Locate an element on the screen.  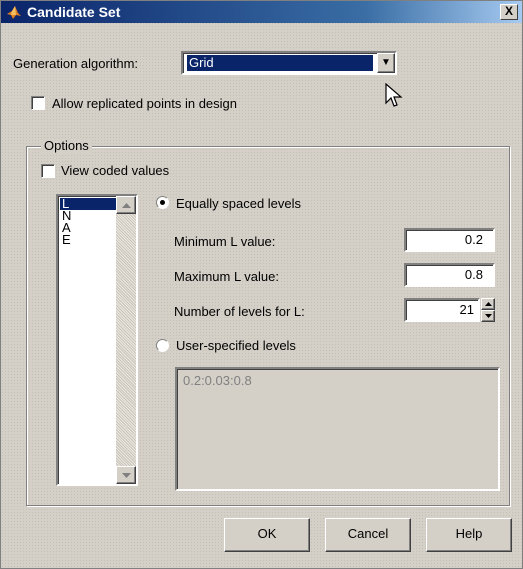
maximum-value-label: Maximum L value: is located at coordinates (226, 276).